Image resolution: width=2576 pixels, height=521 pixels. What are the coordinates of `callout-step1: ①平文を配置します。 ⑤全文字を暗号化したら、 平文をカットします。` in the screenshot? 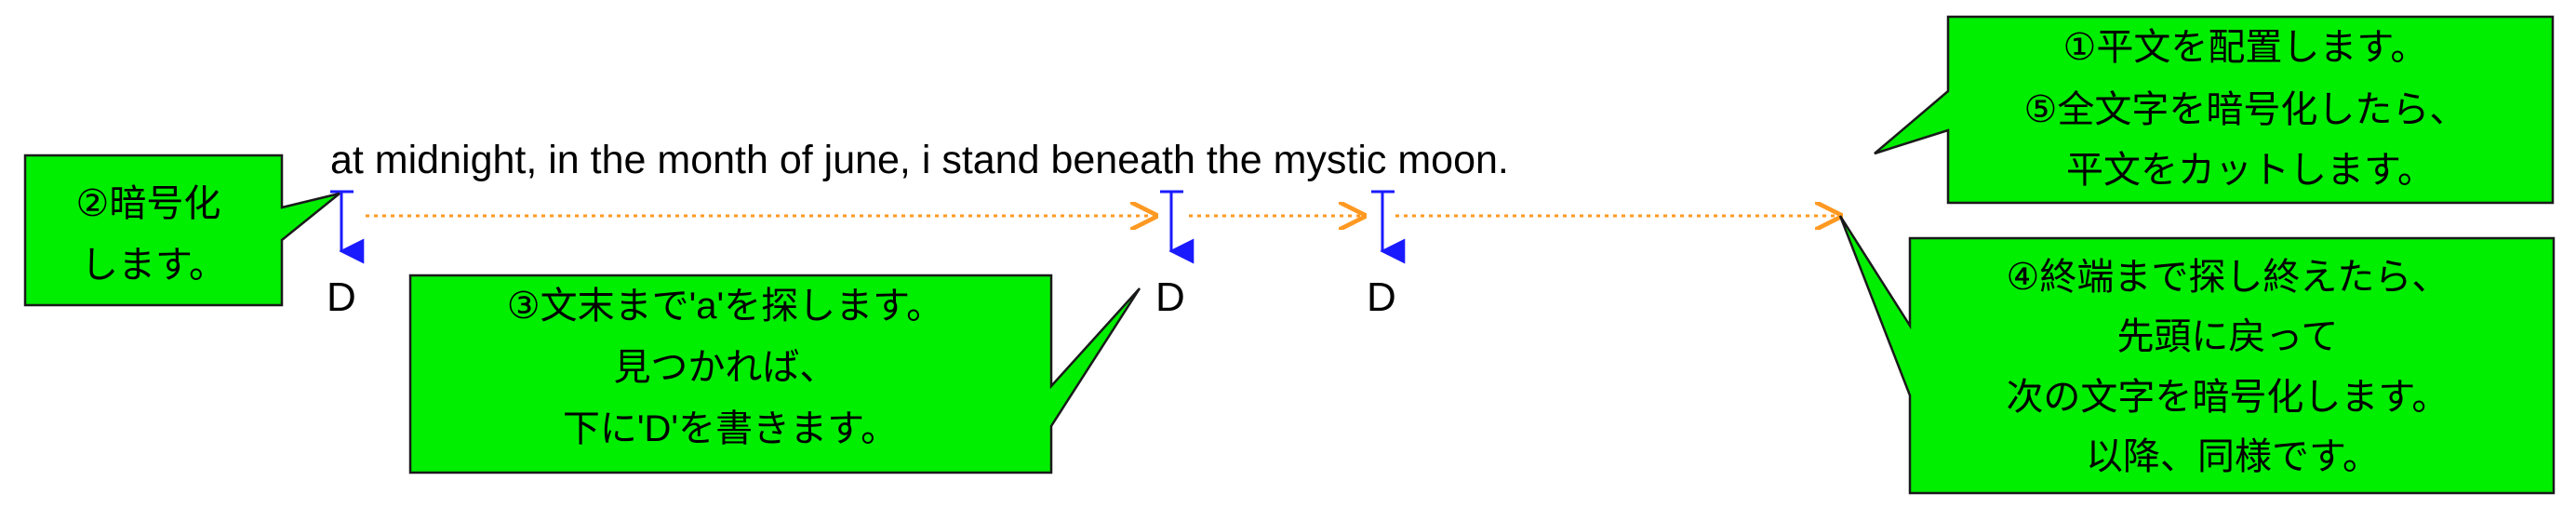 It's located at (2214, 110).